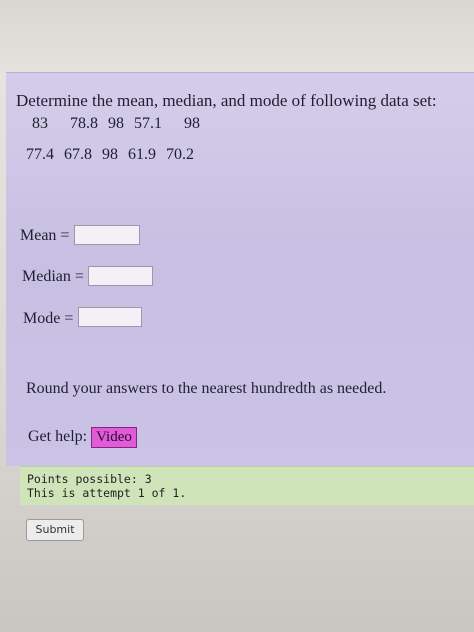  I want to click on mode-label: Mode =, so click(48, 318).